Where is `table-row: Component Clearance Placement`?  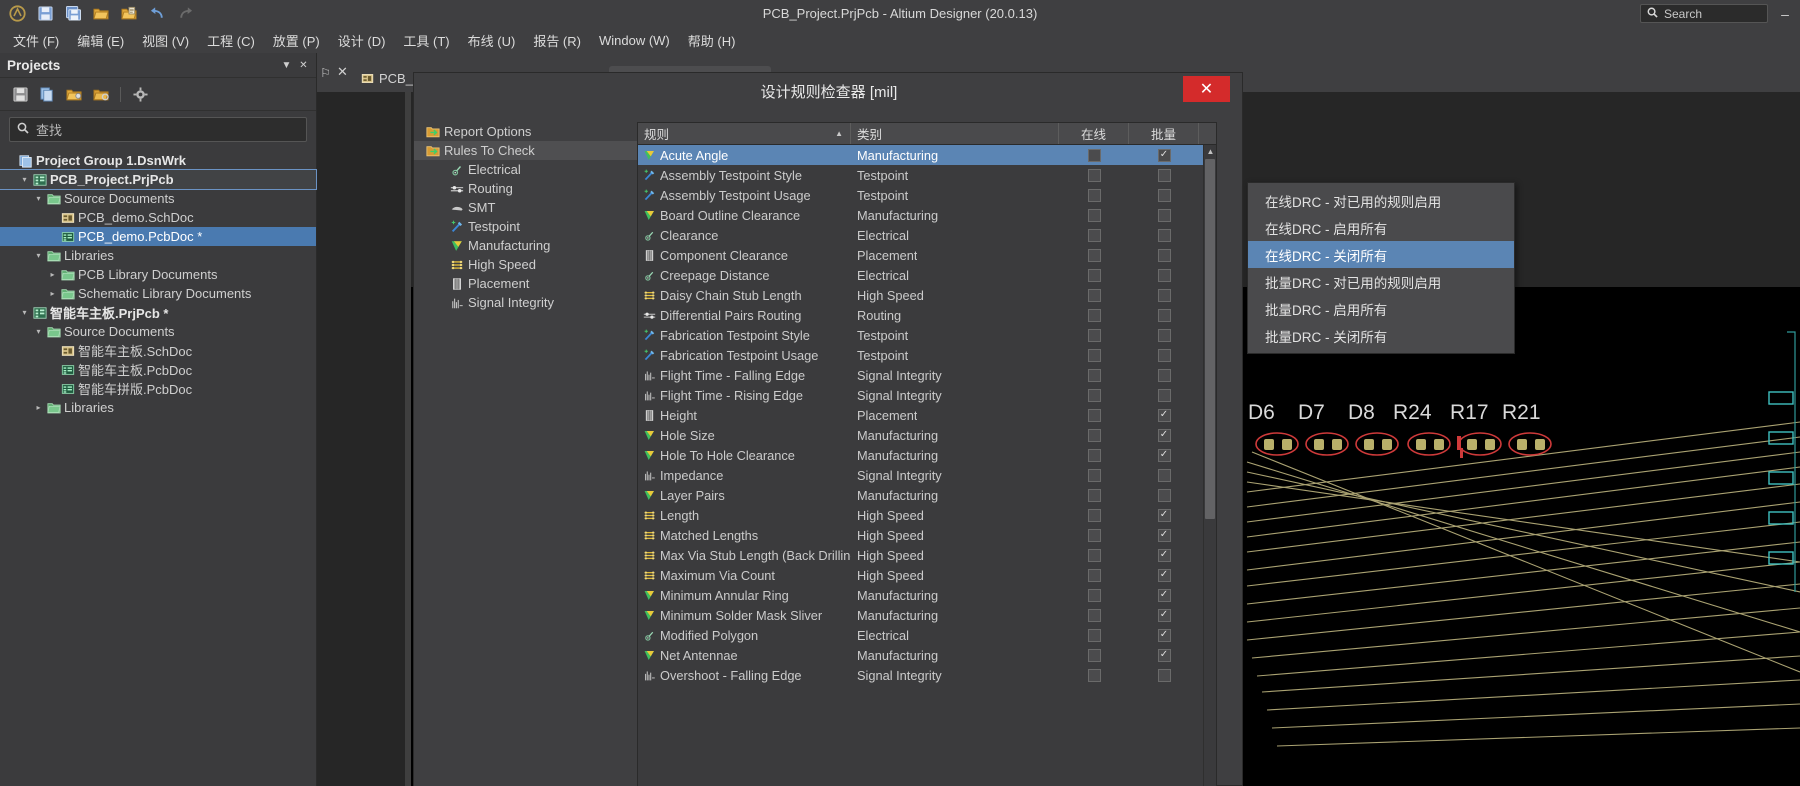
table-row: Component Clearance Placement is located at coordinates (927, 255).